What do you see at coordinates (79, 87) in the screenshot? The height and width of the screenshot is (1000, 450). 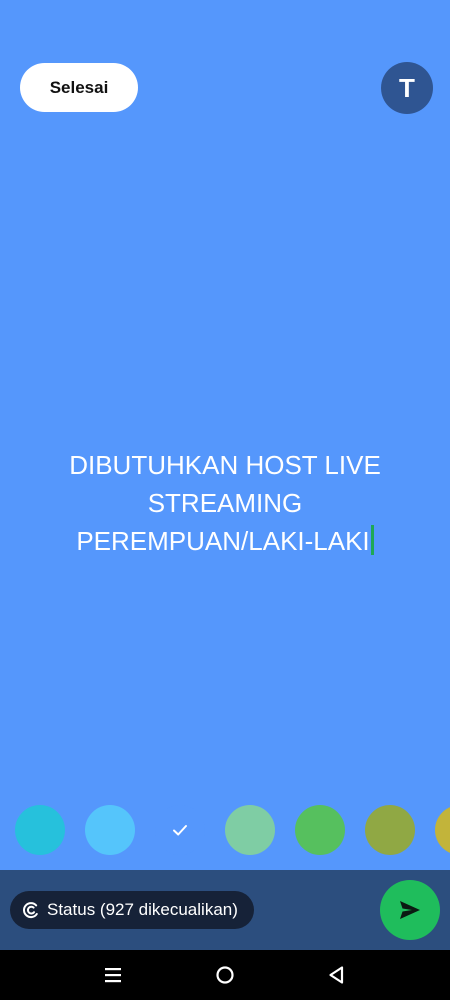 I see `done-button: Selesai` at bounding box center [79, 87].